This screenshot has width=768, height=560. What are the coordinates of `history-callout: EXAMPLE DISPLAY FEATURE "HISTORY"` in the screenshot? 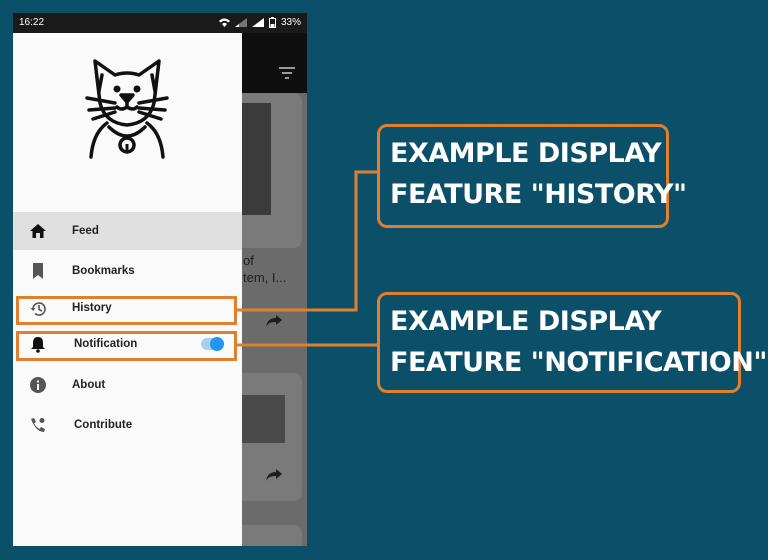 It's located at (532, 176).